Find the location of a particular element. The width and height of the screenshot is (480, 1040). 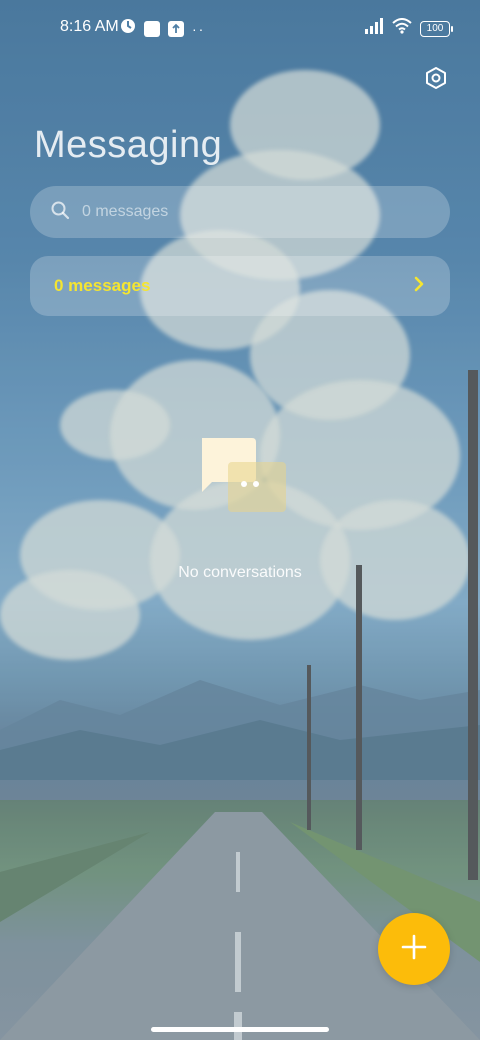

signal-icon is located at coordinates (374, 28).